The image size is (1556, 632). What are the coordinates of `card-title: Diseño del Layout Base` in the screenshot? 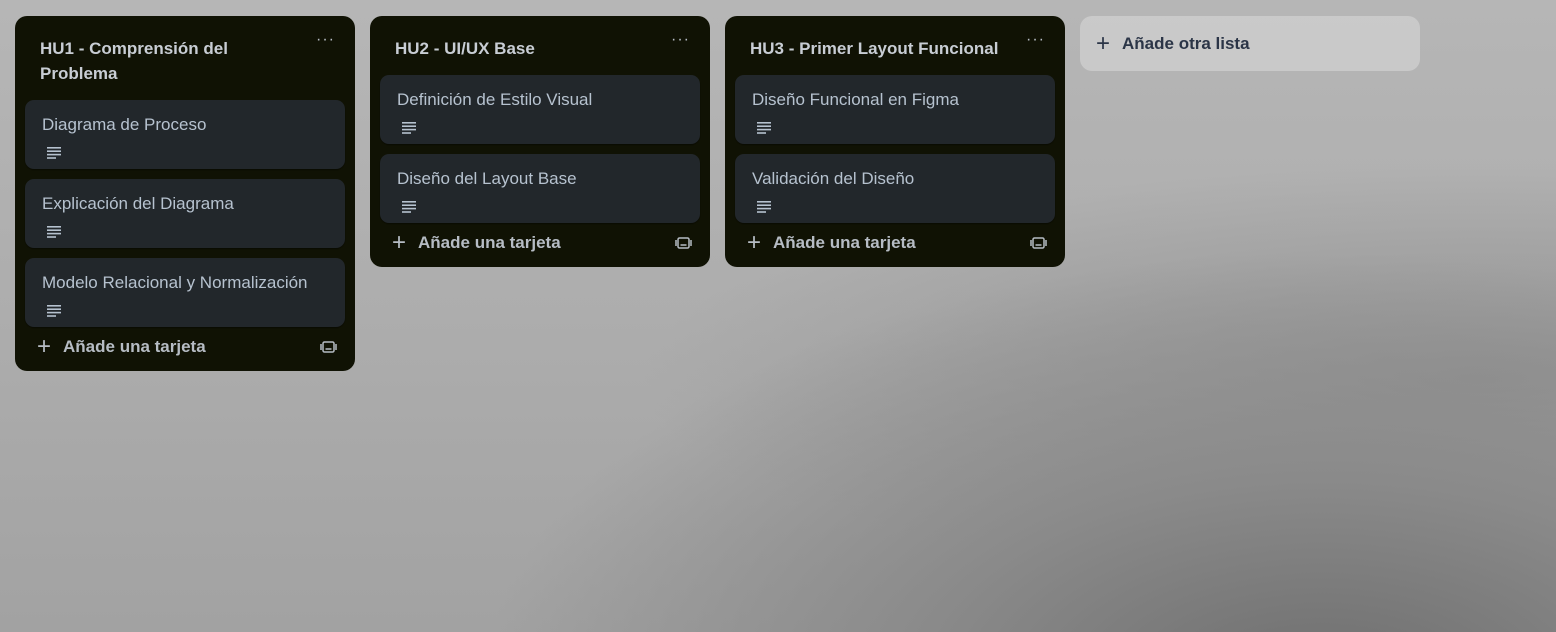 It's located at (487, 178).